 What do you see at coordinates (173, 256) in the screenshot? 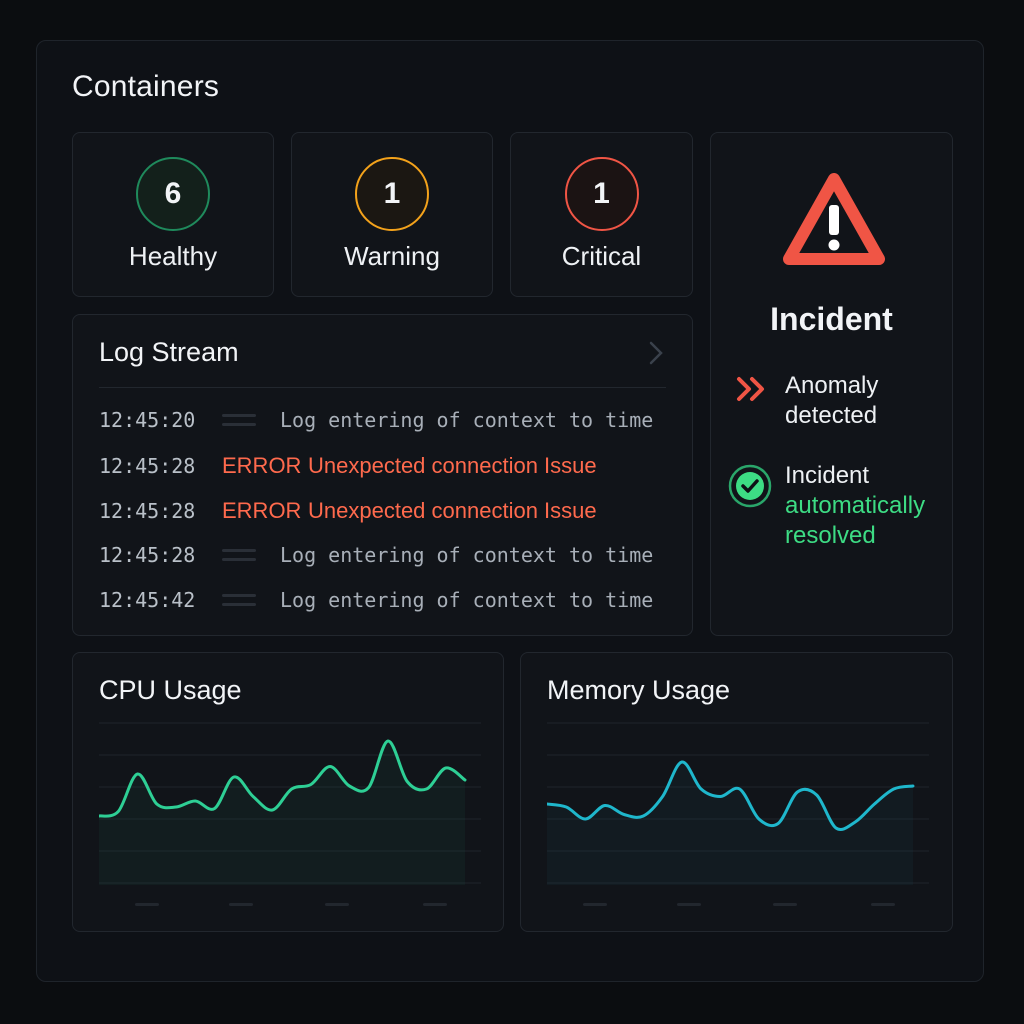
I see `healthy-label: Healthy` at bounding box center [173, 256].